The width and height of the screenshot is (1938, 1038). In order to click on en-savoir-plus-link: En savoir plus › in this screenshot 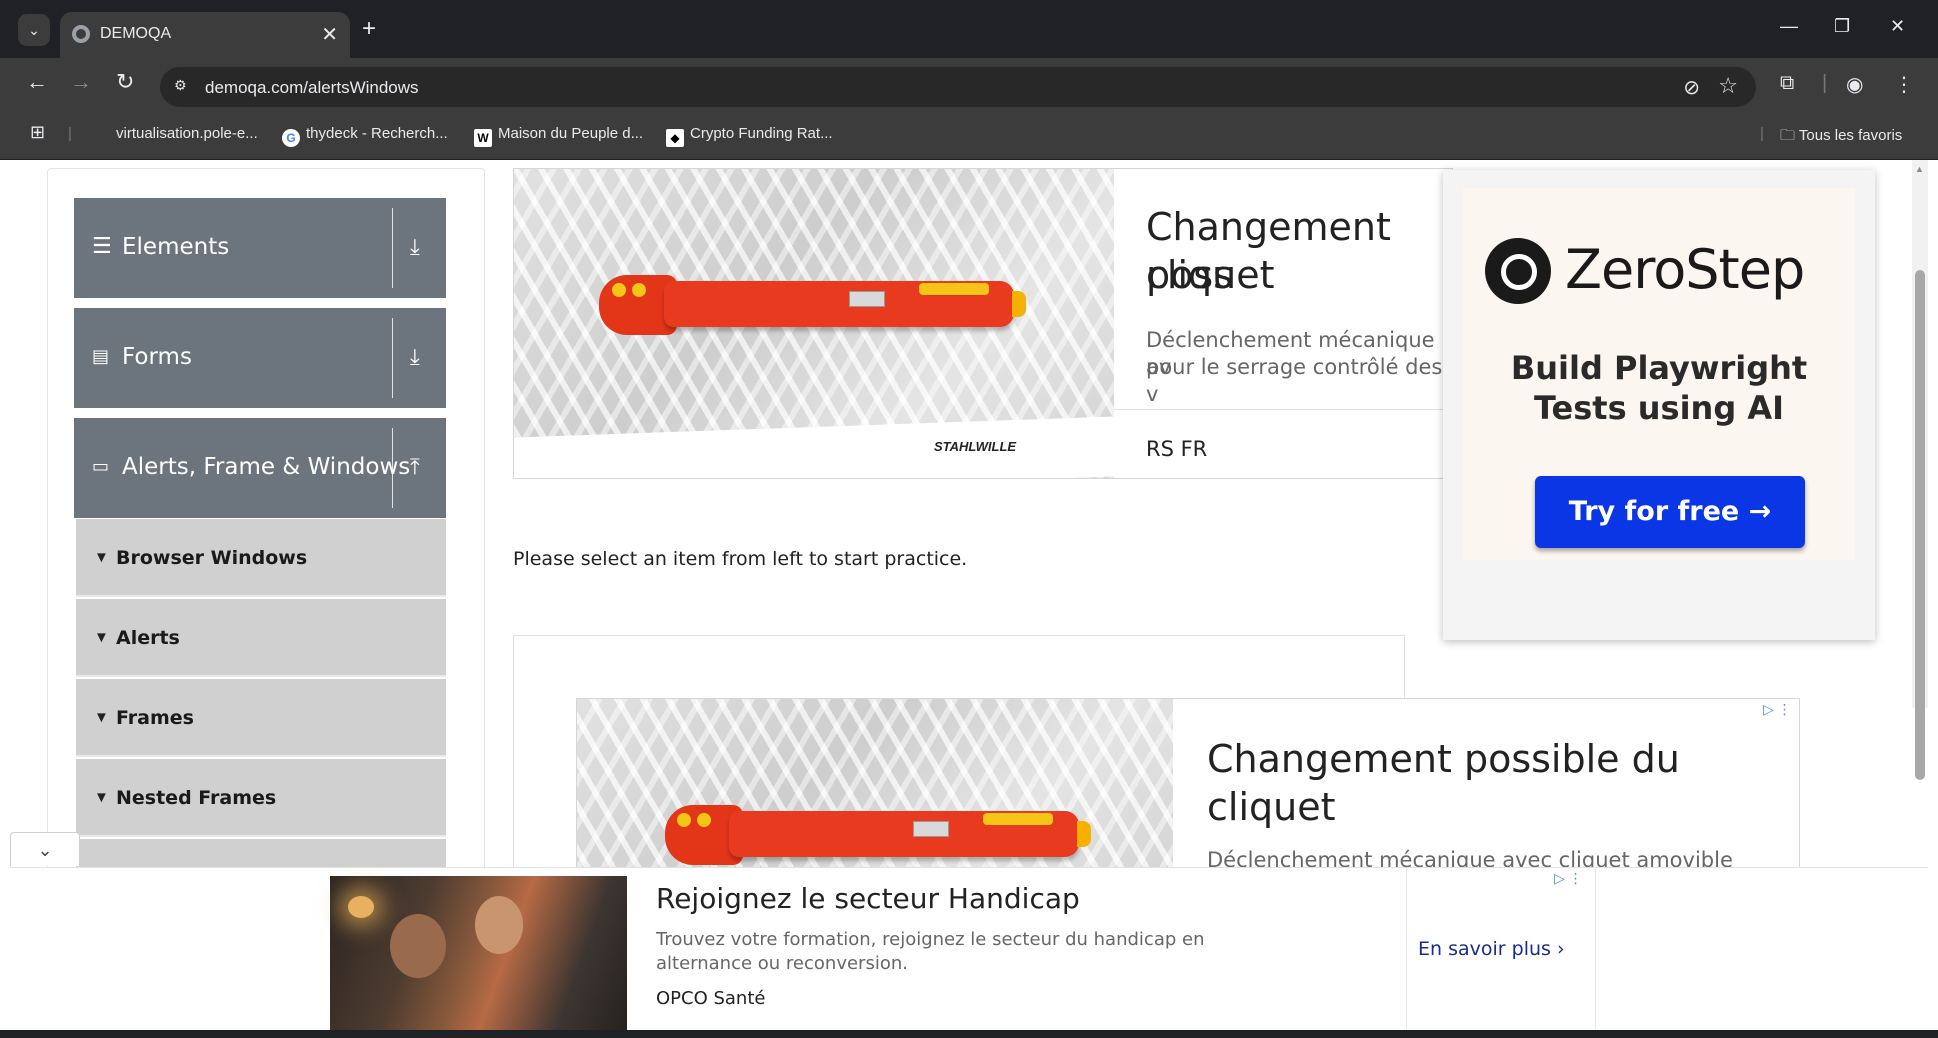, I will do `click(1491, 949)`.